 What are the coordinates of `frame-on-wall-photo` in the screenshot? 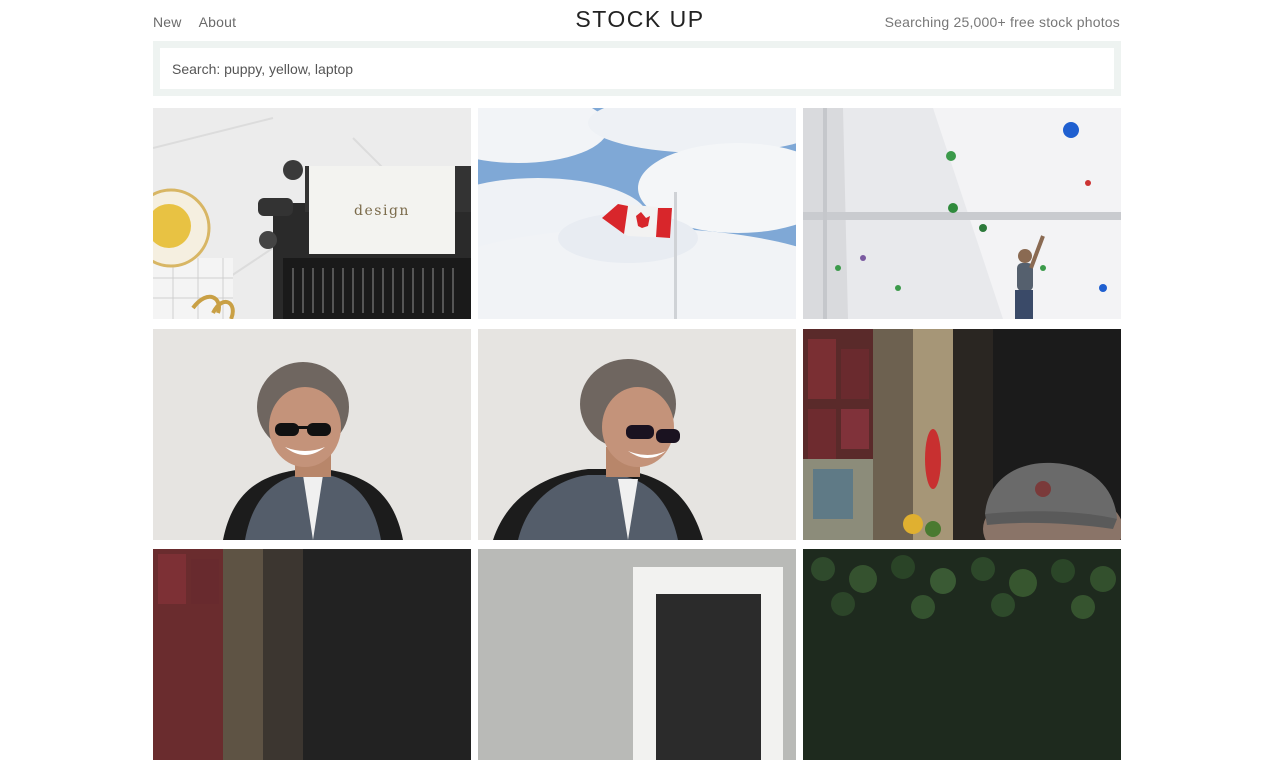 It's located at (637, 654).